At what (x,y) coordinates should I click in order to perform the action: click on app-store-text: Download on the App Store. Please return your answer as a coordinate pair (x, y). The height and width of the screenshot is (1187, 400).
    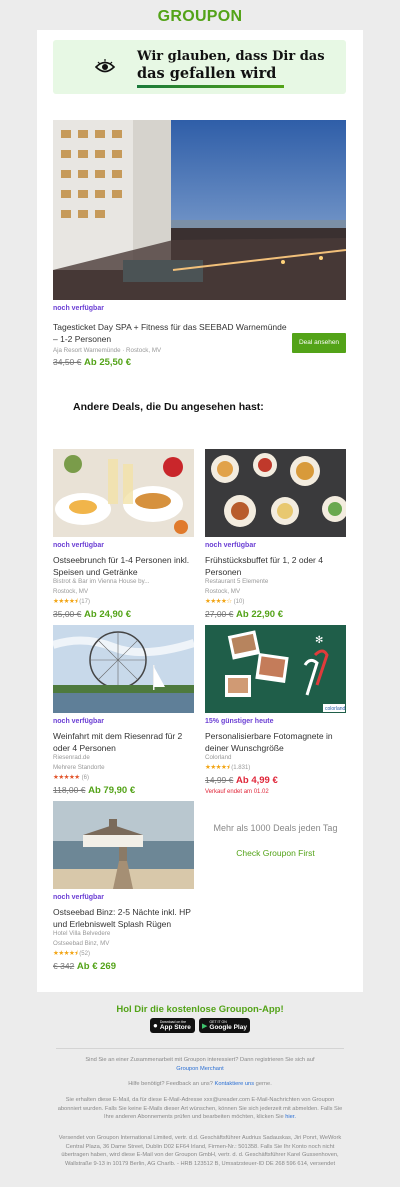
    Looking at the image, I should click on (175, 1025).